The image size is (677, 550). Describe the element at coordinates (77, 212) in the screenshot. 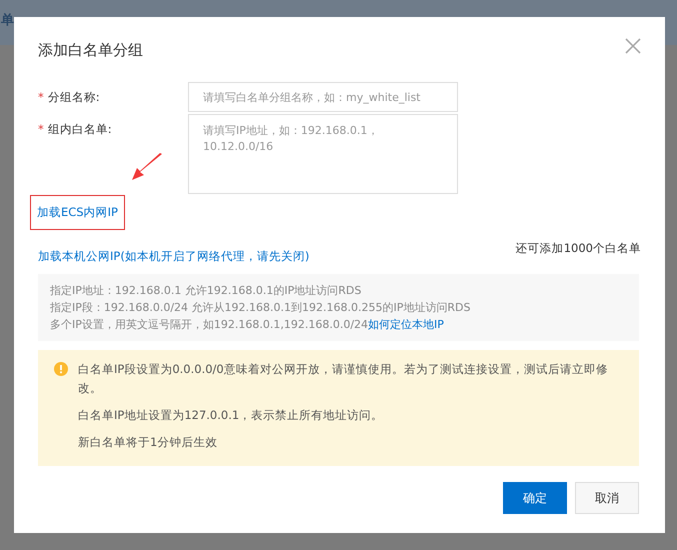

I see `load-ip-link: 加载ECS内网IP` at that location.